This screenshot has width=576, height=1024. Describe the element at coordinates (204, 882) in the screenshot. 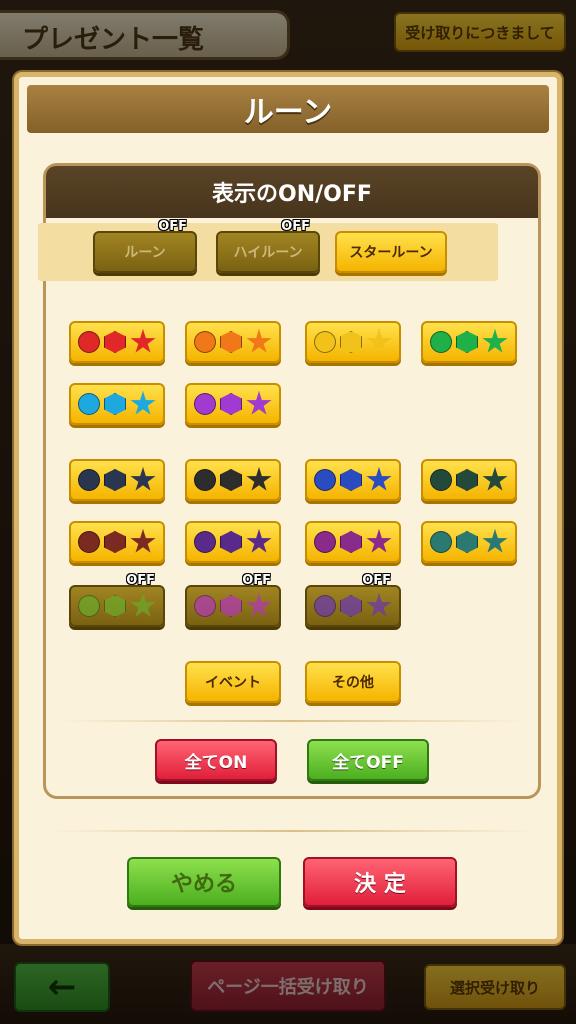

I see `cancel-button: やめる` at that location.